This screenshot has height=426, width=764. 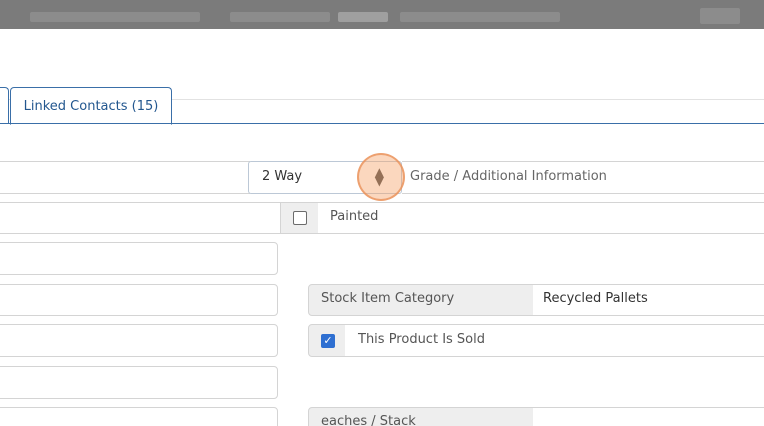 I want to click on painted-checkbox, so click(x=300, y=218).